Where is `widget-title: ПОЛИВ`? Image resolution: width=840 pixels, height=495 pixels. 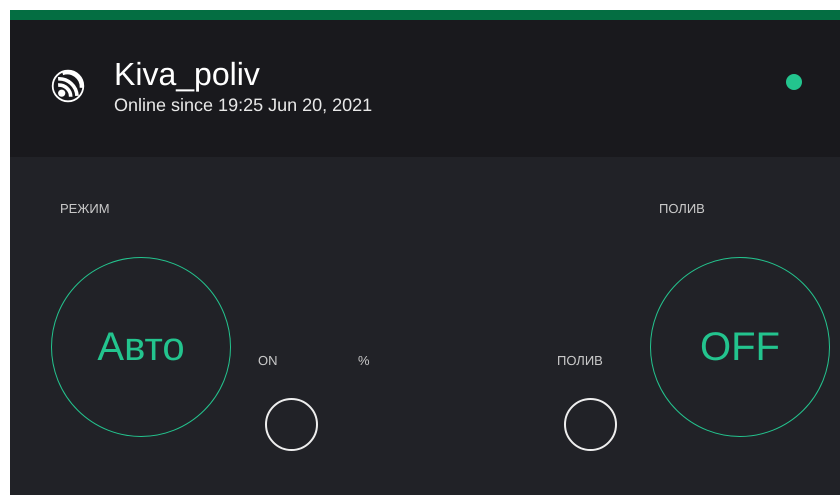 widget-title: ПОЛИВ is located at coordinates (682, 208).